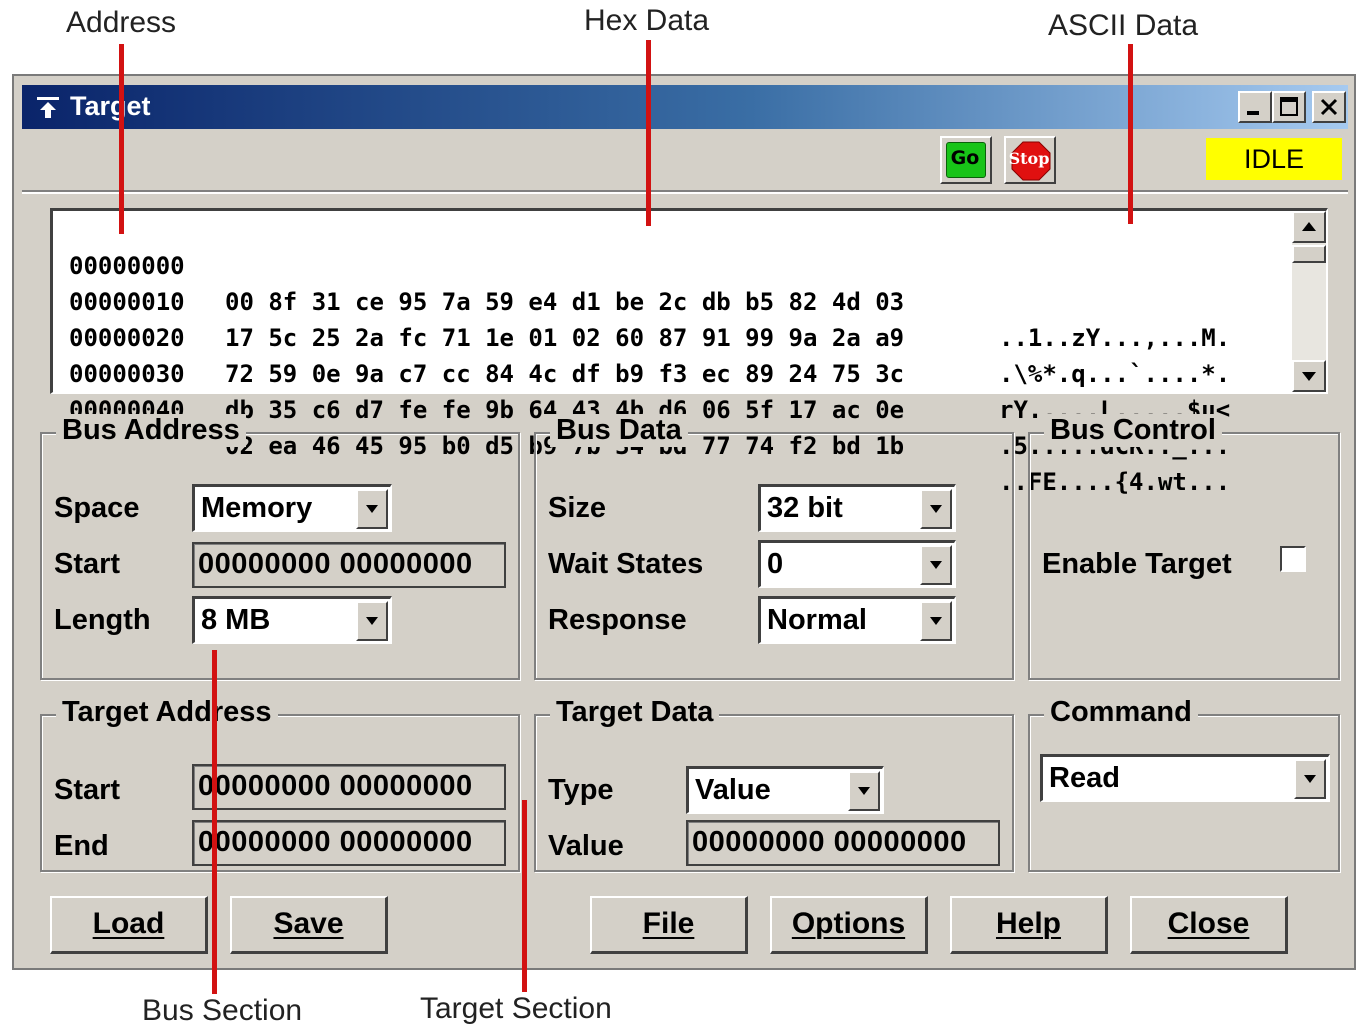 This screenshot has width=1361, height=1028. Describe the element at coordinates (1115, 338) in the screenshot. I see `hex-row-ascii: ..1..zY...,...M.` at that location.